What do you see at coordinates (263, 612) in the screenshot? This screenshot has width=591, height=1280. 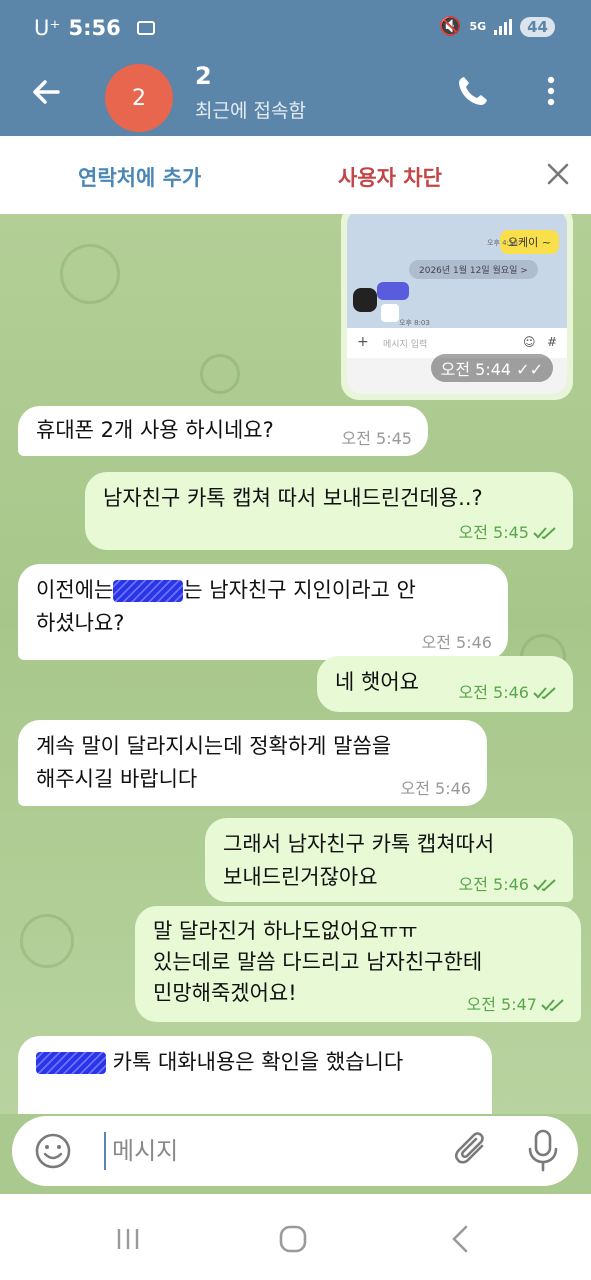 I see `incoming-message: 이전에는 는 남자친구 지인이라고 안 하셨나요? 오전 5:46` at bounding box center [263, 612].